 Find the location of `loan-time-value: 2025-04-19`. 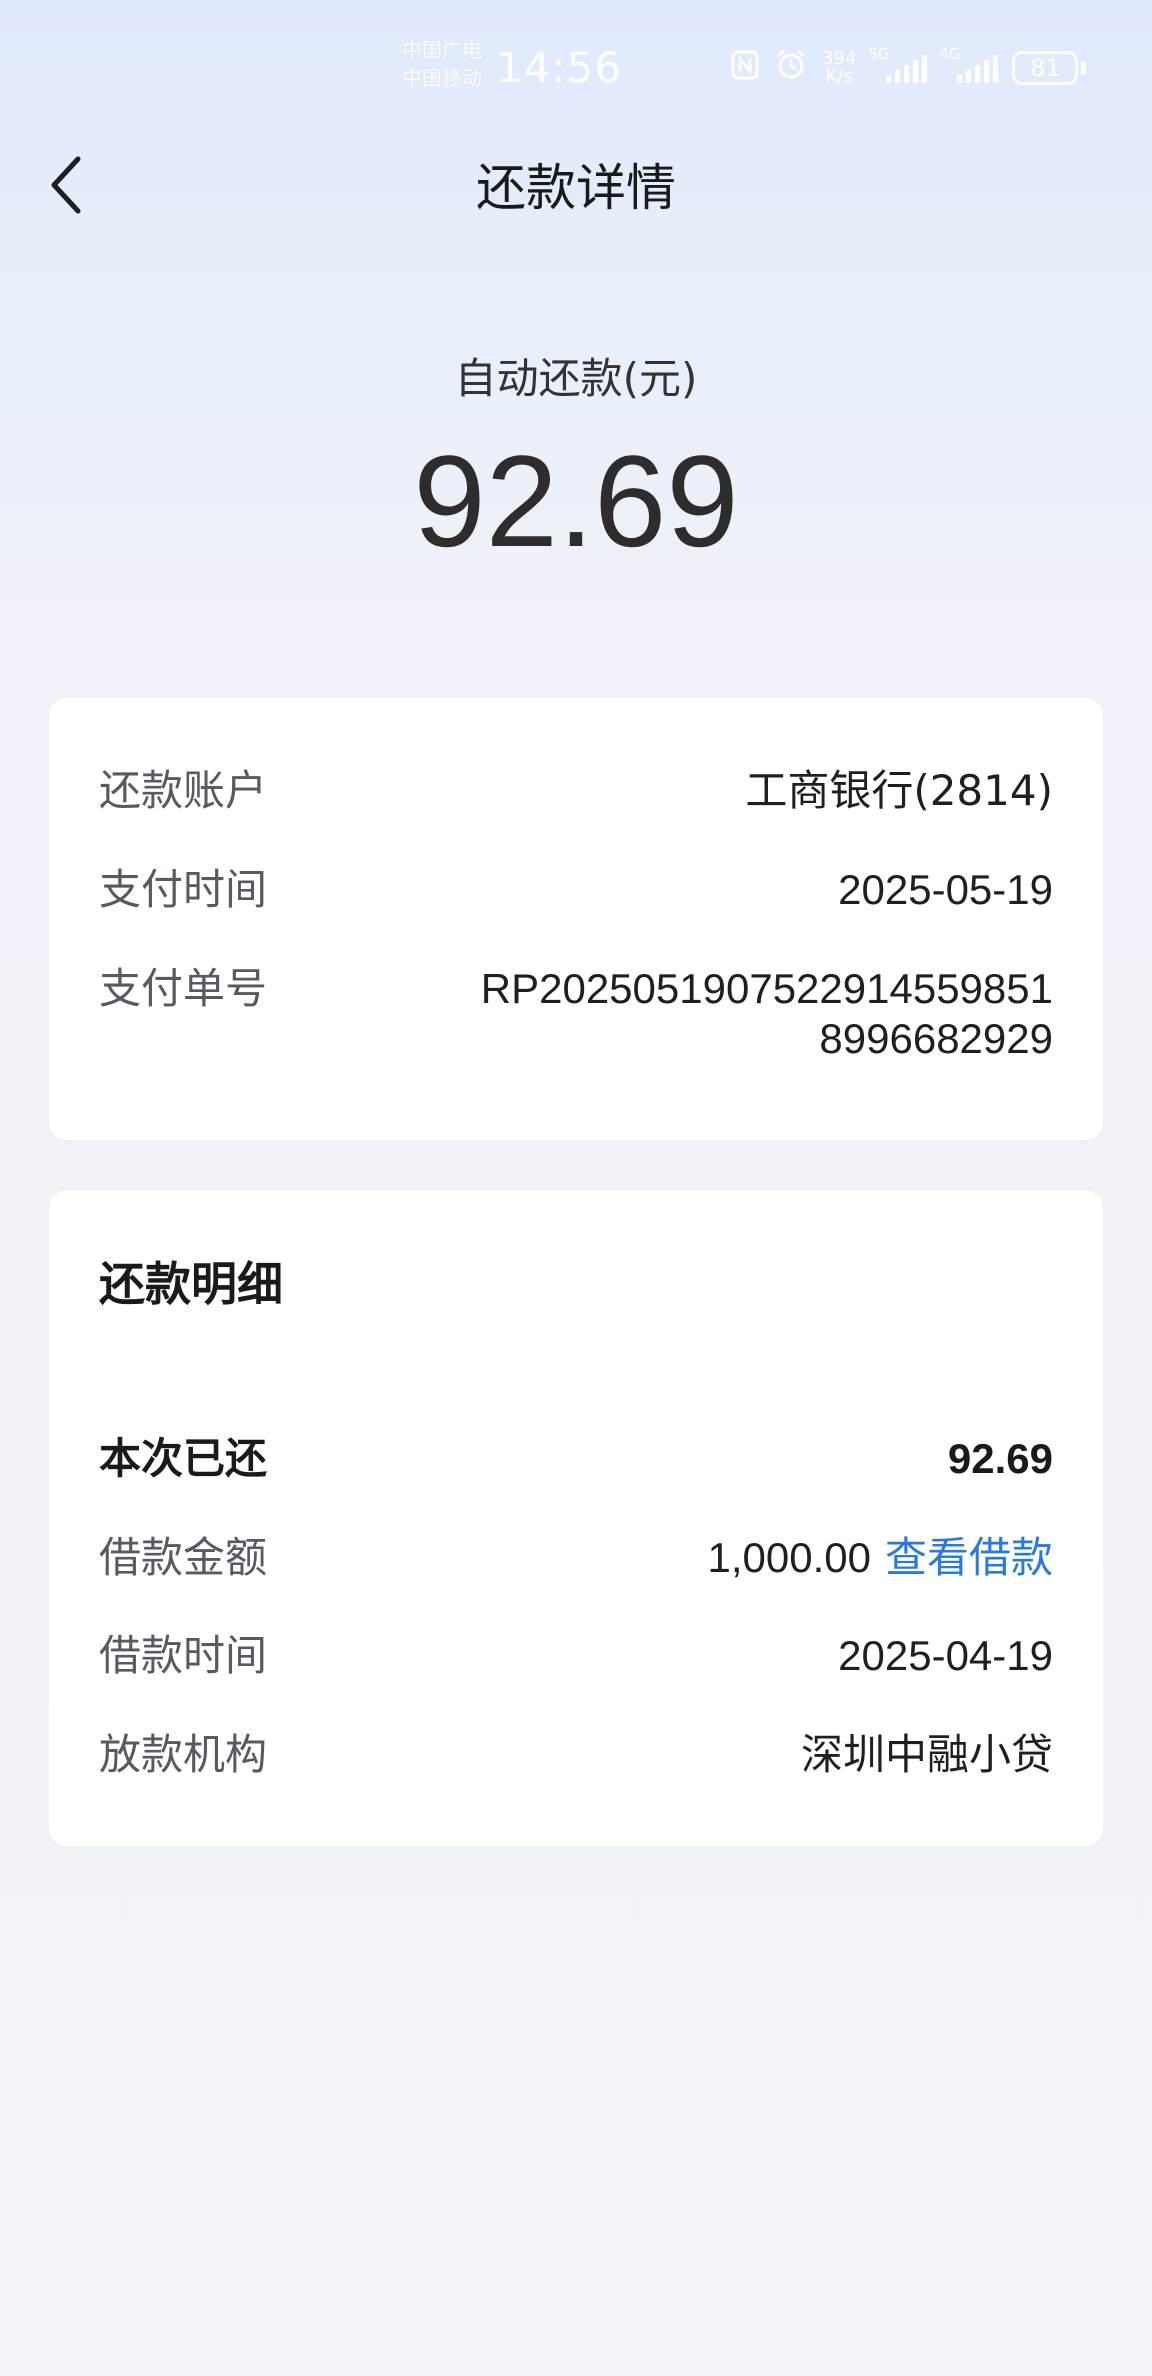

loan-time-value: 2025-04-19 is located at coordinates (945, 1655).